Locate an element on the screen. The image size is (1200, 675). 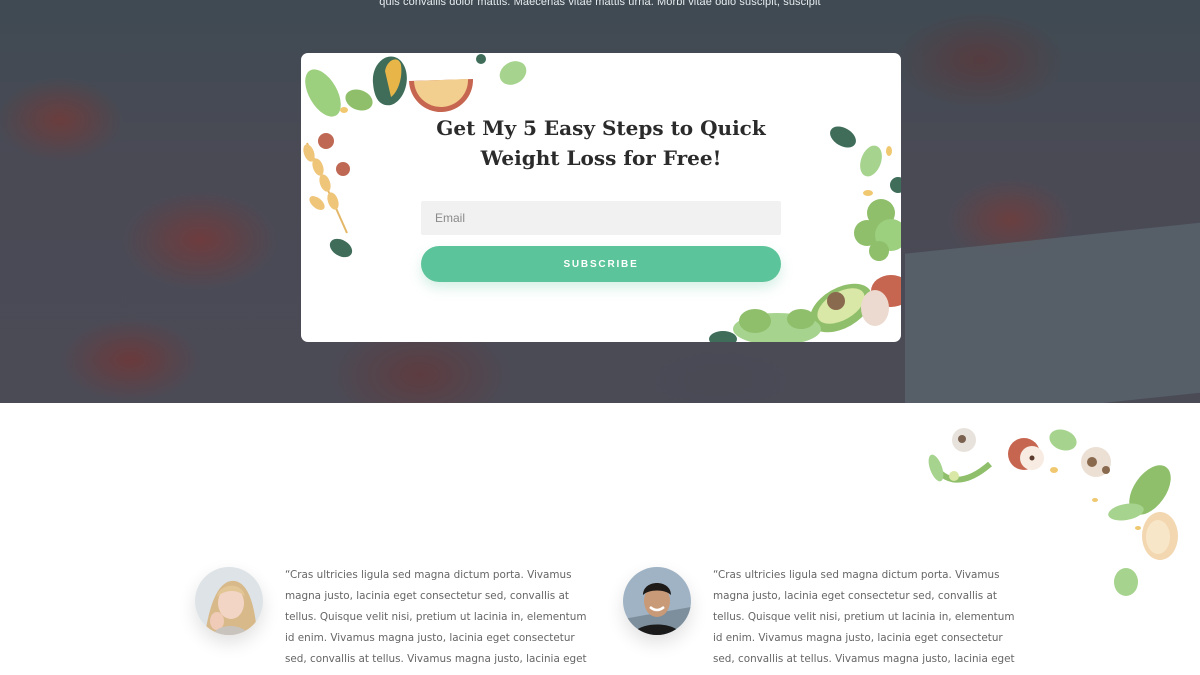
man-portrait-icon is located at coordinates (657, 601).